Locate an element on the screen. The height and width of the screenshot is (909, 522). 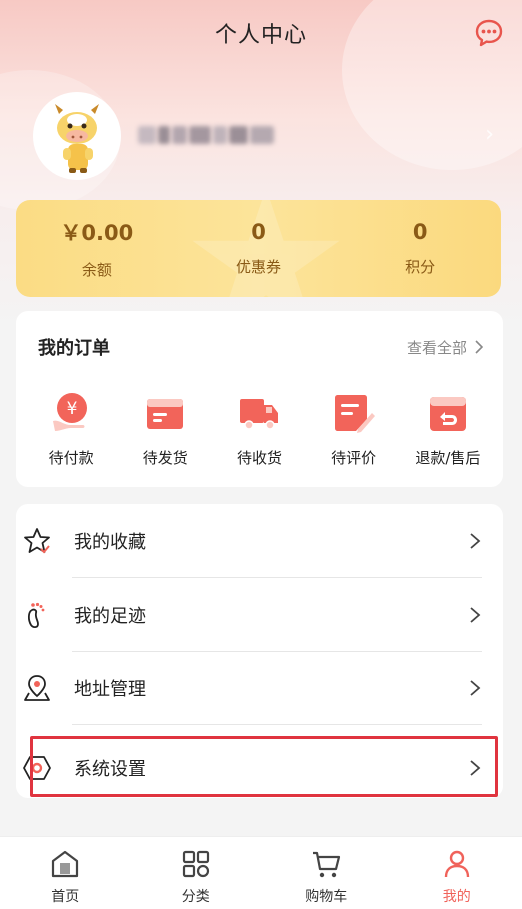
order-pending-shipment: 待发货 is located at coordinates (165, 429).